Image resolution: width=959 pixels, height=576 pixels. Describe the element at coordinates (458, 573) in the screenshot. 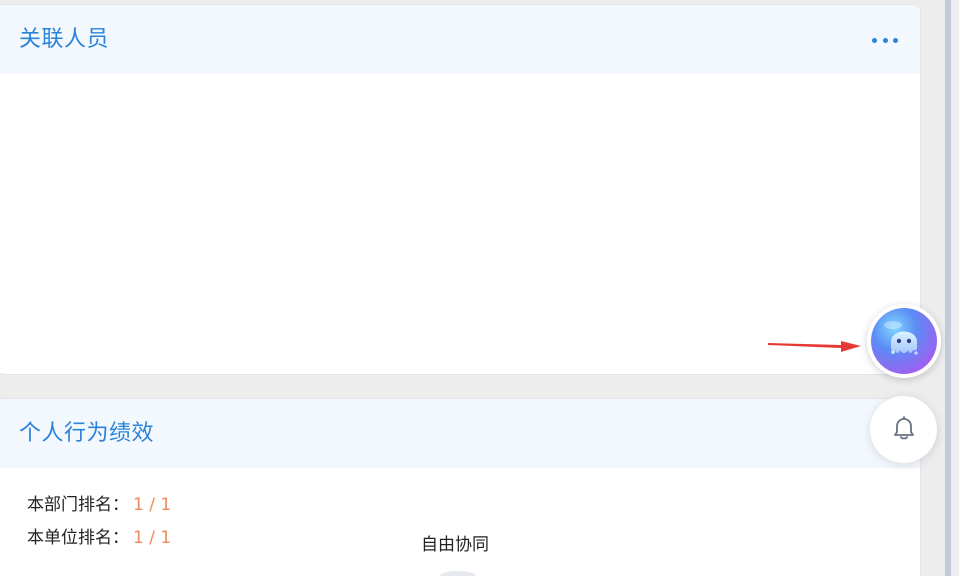

I see `free-collab-handle` at that location.